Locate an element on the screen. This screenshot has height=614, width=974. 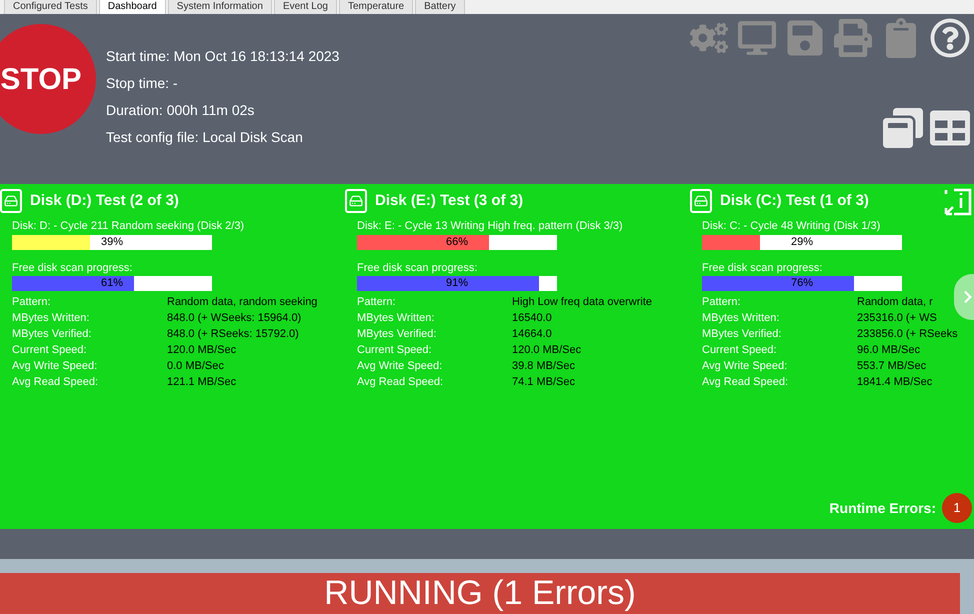
windows-icon is located at coordinates (903, 128).